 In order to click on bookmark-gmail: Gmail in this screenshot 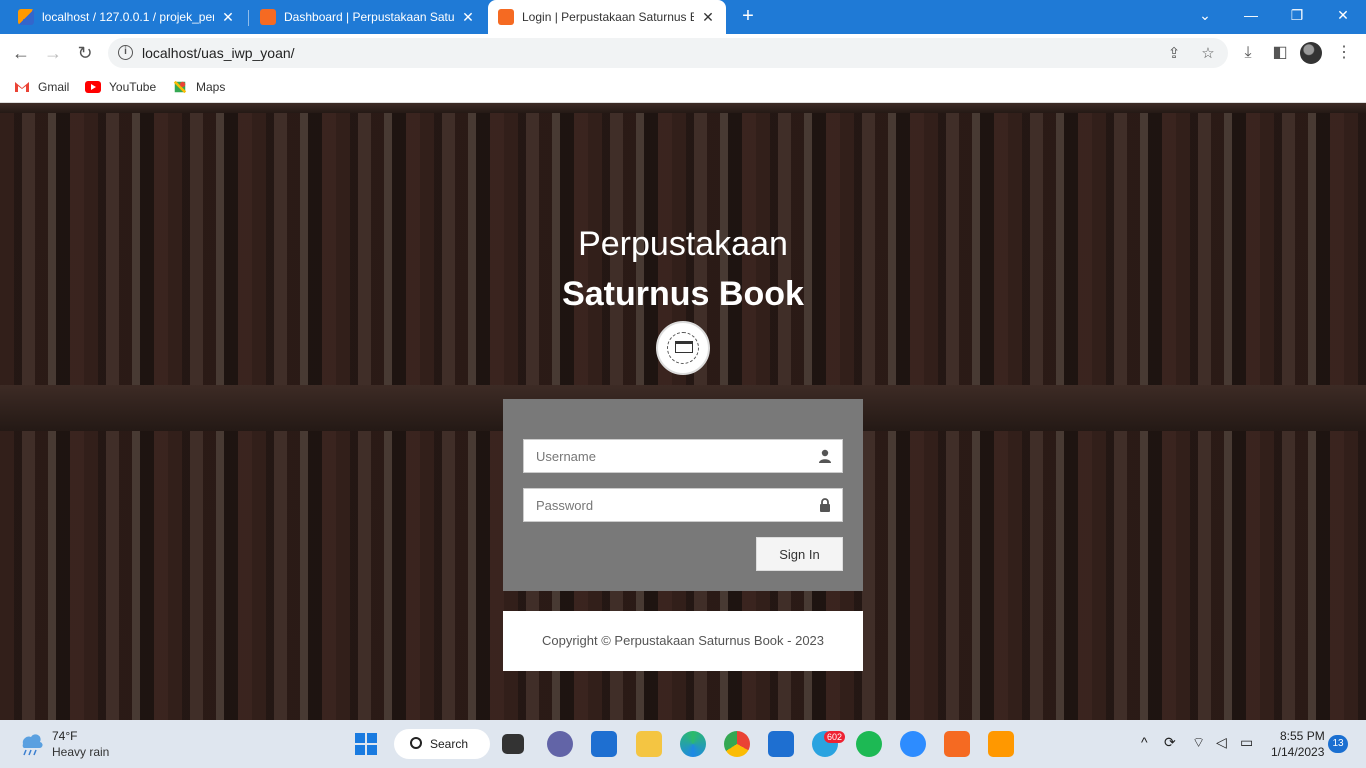, I will do `click(41, 87)`.